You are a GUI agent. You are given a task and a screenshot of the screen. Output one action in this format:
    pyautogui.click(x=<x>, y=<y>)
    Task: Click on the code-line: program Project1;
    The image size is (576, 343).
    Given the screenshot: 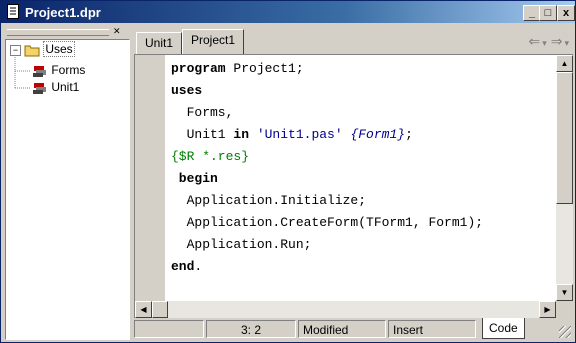 What is the action you would take?
    pyautogui.click(x=237, y=69)
    